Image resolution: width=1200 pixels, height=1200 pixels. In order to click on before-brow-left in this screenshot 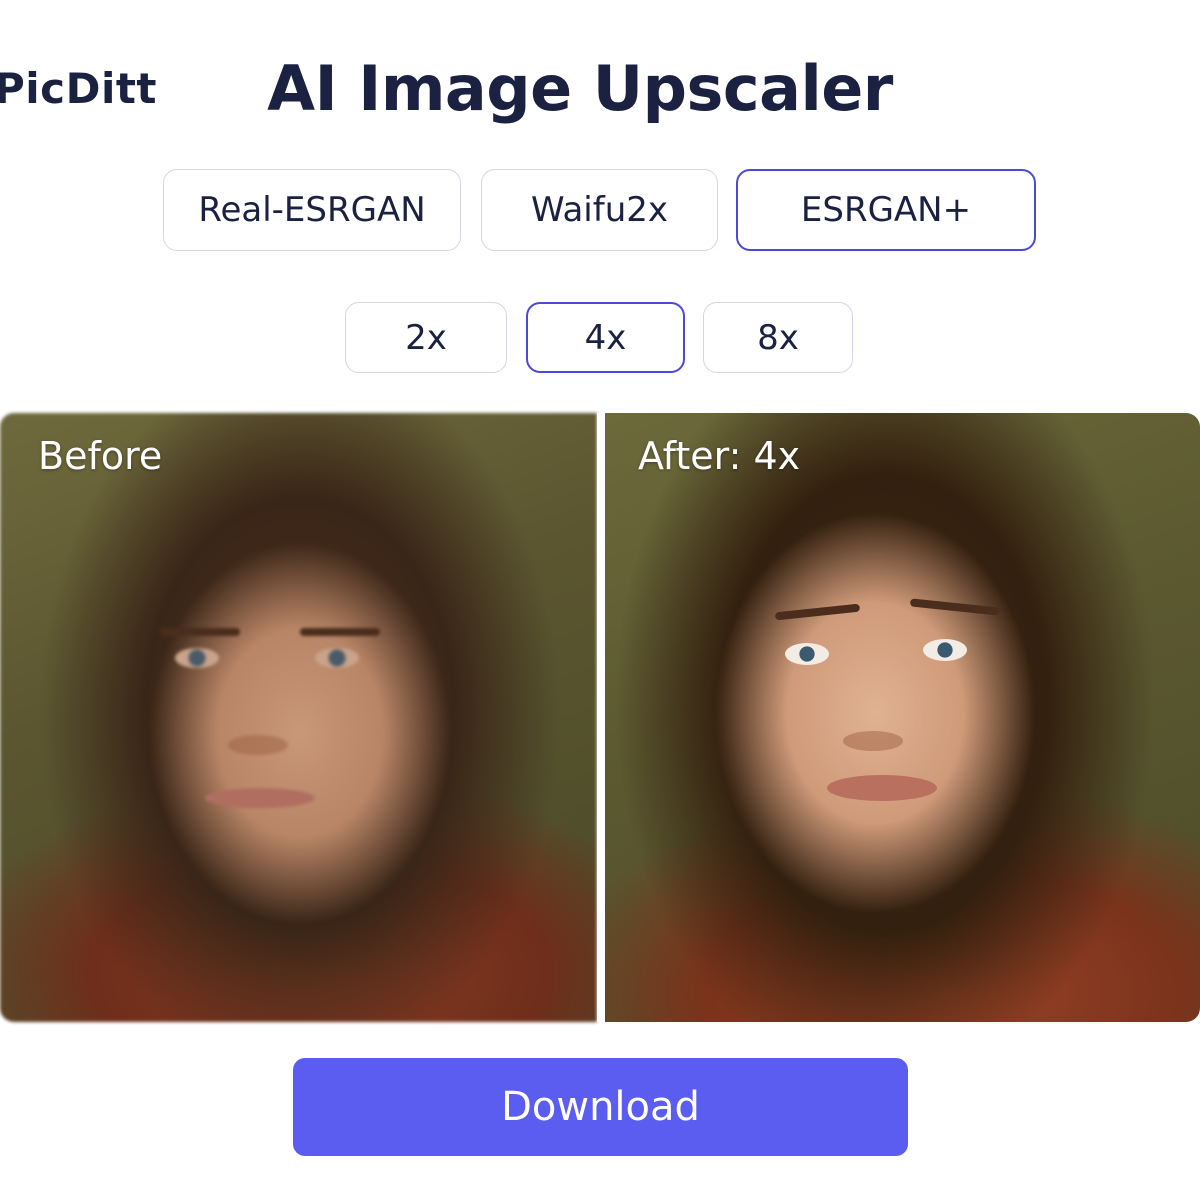, I will do `click(200, 632)`.